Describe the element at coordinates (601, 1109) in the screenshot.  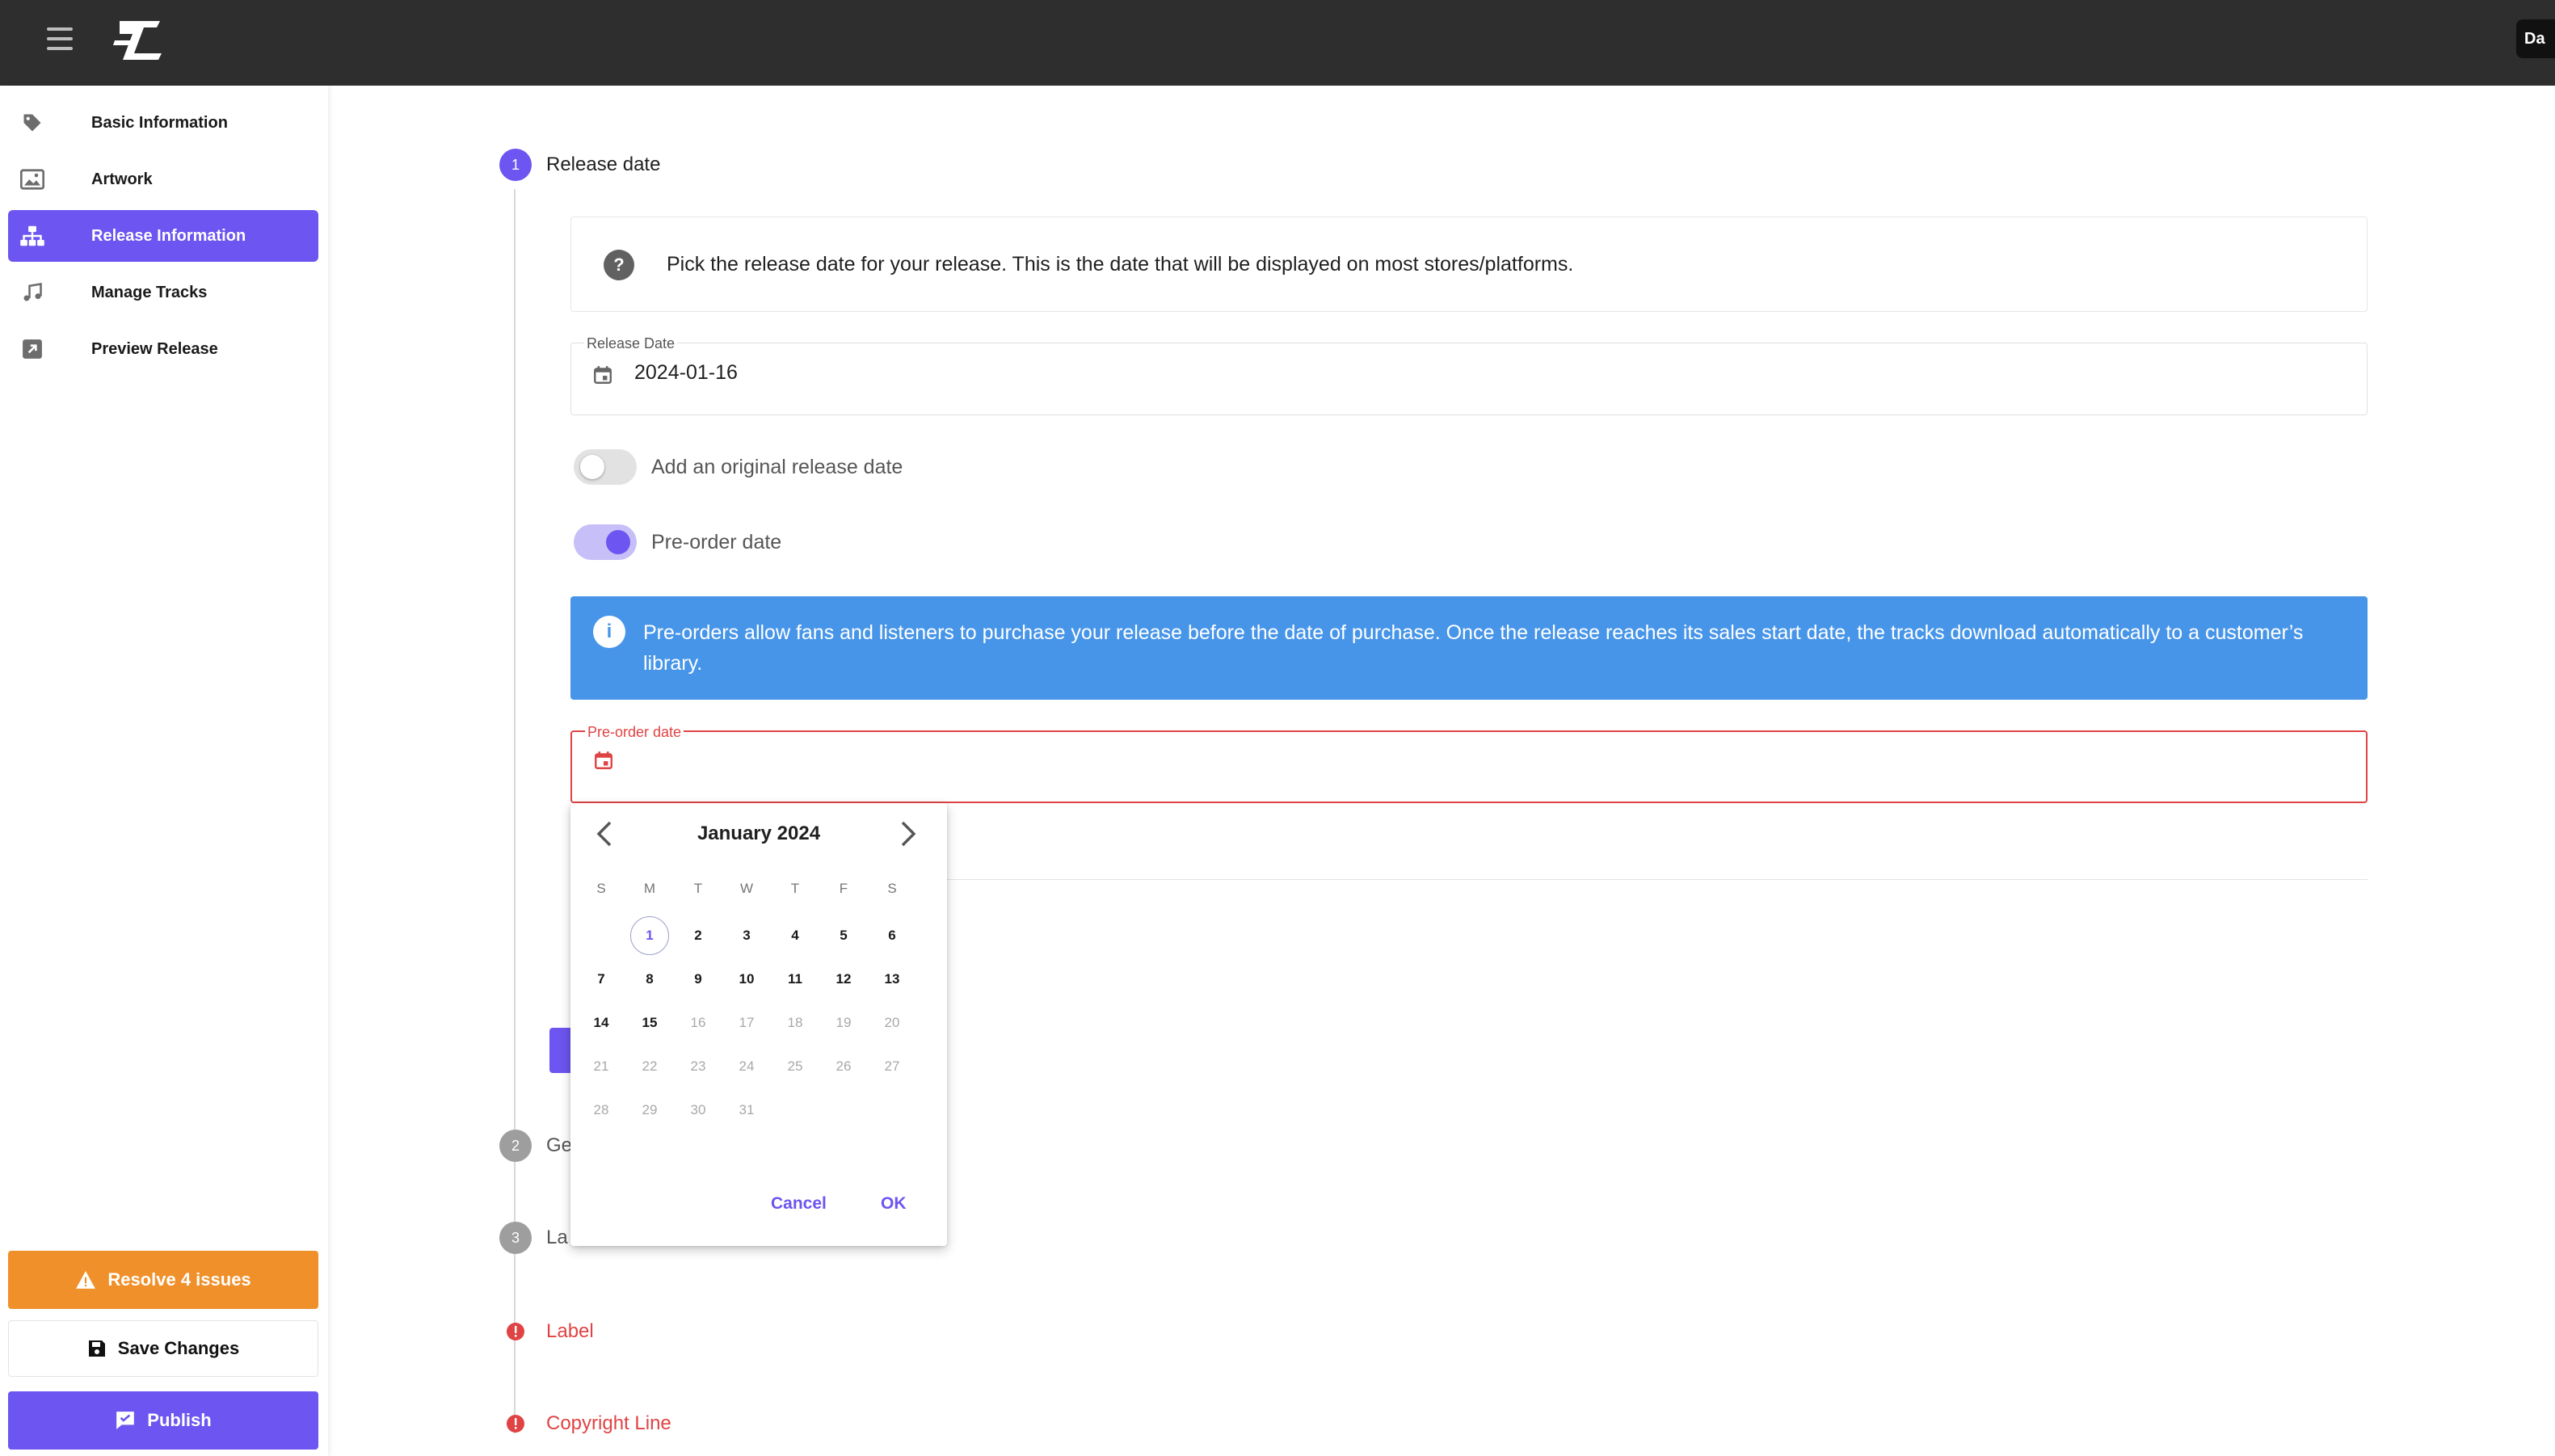
I see `calendar-day-28: 28` at that location.